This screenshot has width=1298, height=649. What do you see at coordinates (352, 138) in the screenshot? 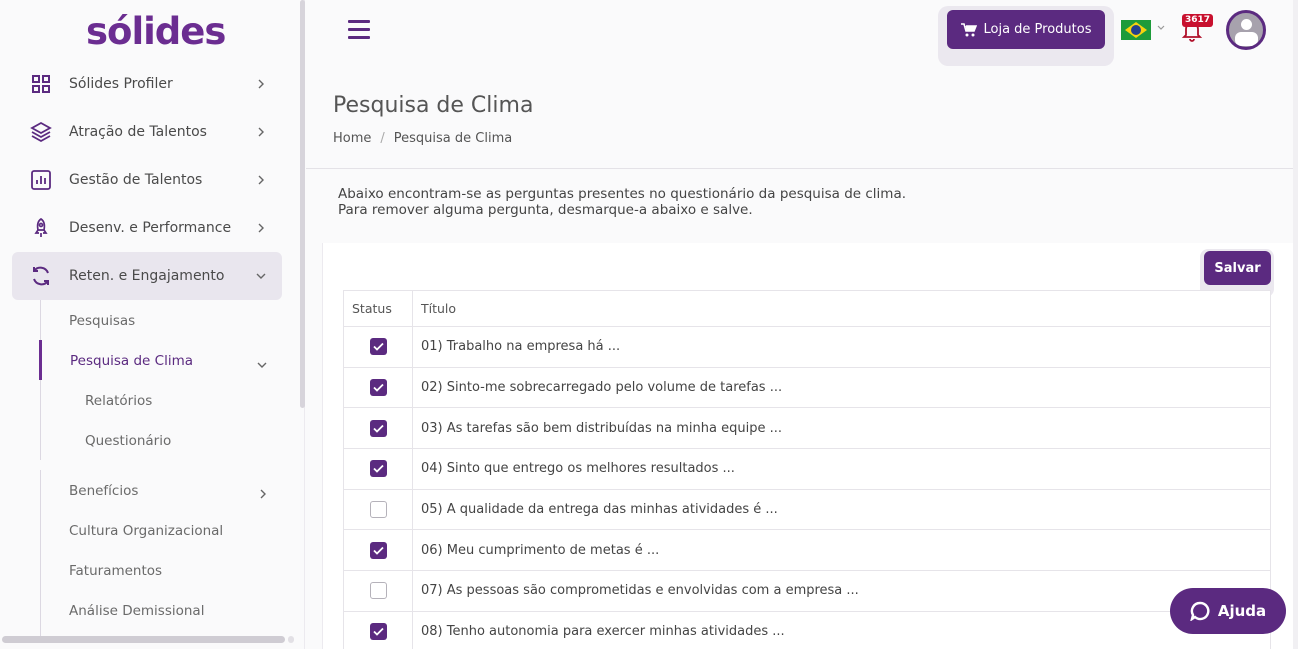
I see `breadcrumb-home: Home` at bounding box center [352, 138].